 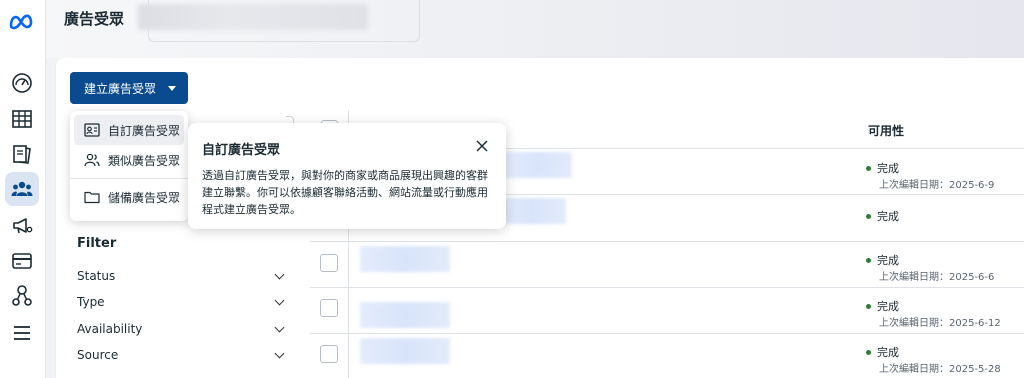 What do you see at coordinates (937, 185) in the screenshot?
I see `last-edited: 上次編輯日期：2025-6-9` at bounding box center [937, 185].